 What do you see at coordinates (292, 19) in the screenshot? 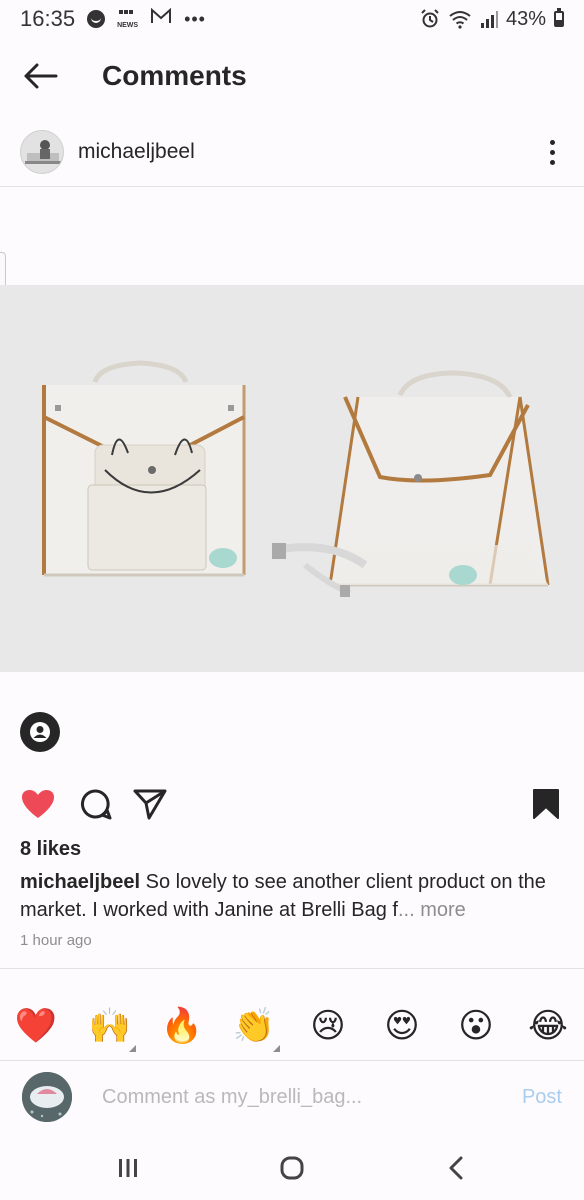
I see `status-bar: 16:35 NEWS ••• 43%` at bounding box center [292, 19].